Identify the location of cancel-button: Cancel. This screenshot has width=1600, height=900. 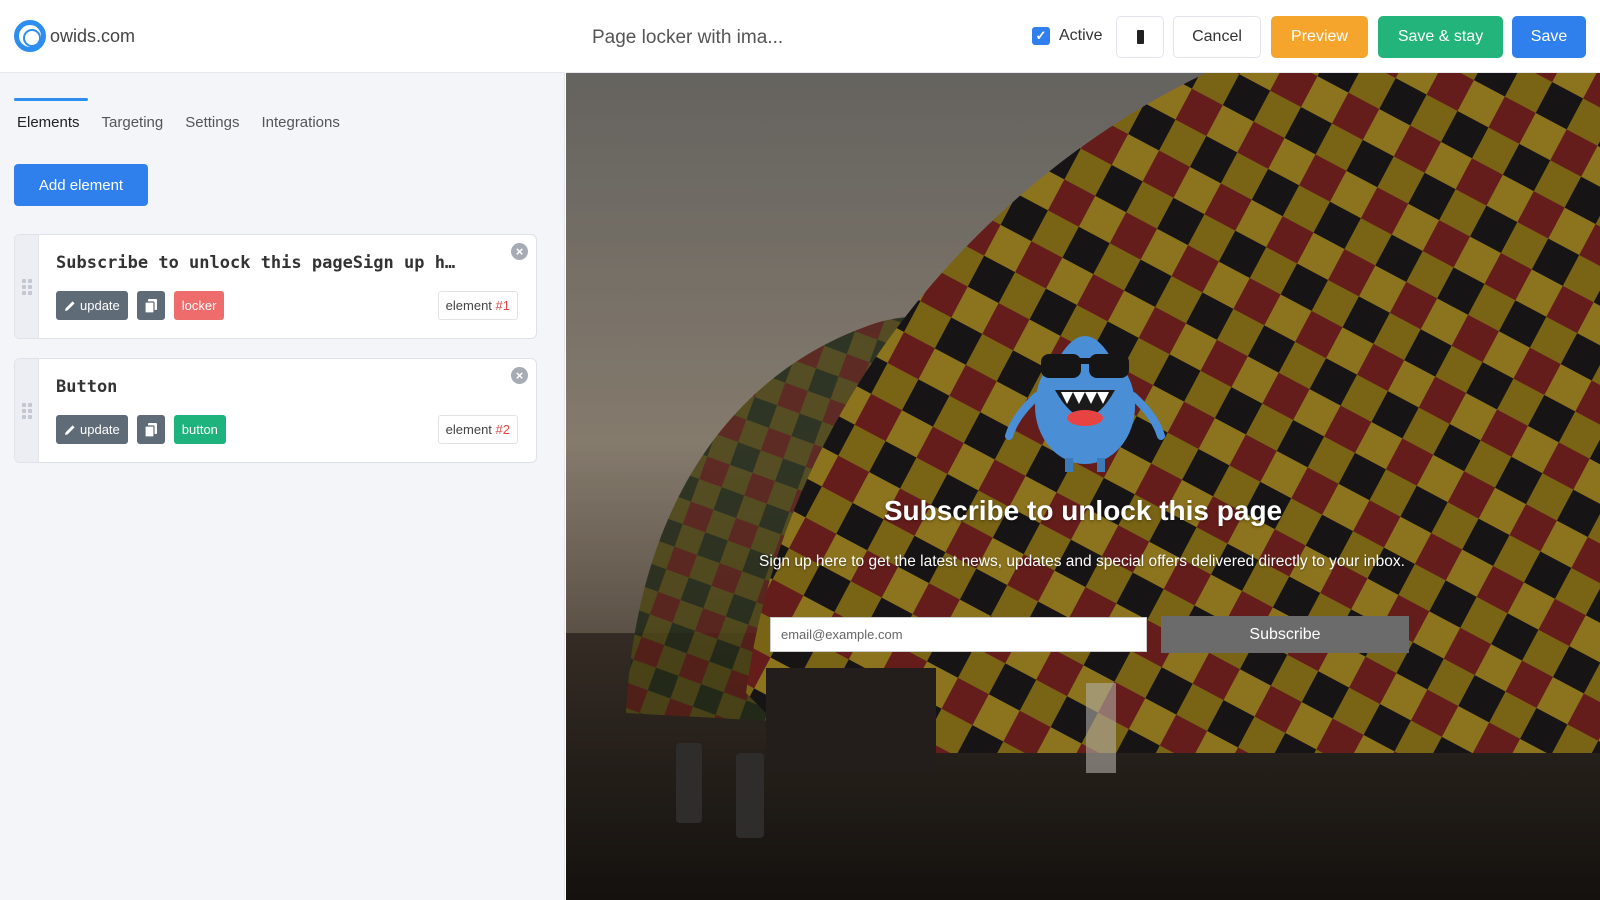
(1217, 37).